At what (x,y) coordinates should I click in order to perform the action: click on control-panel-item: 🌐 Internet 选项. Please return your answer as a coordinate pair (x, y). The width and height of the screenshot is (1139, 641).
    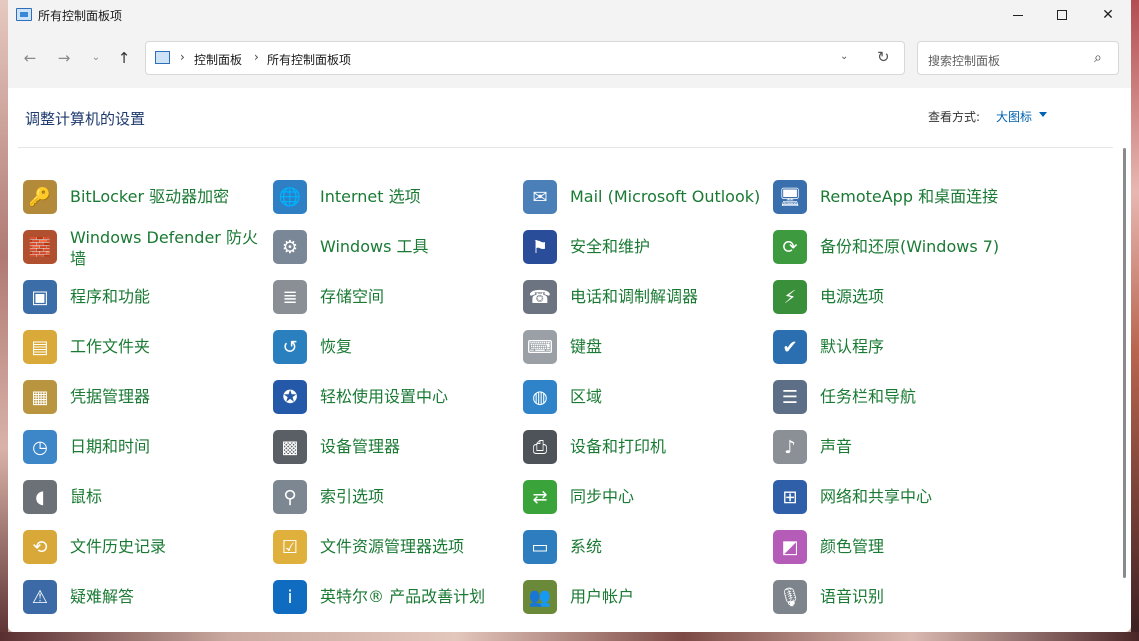
    Looking at the image, I should click on (393, 197).